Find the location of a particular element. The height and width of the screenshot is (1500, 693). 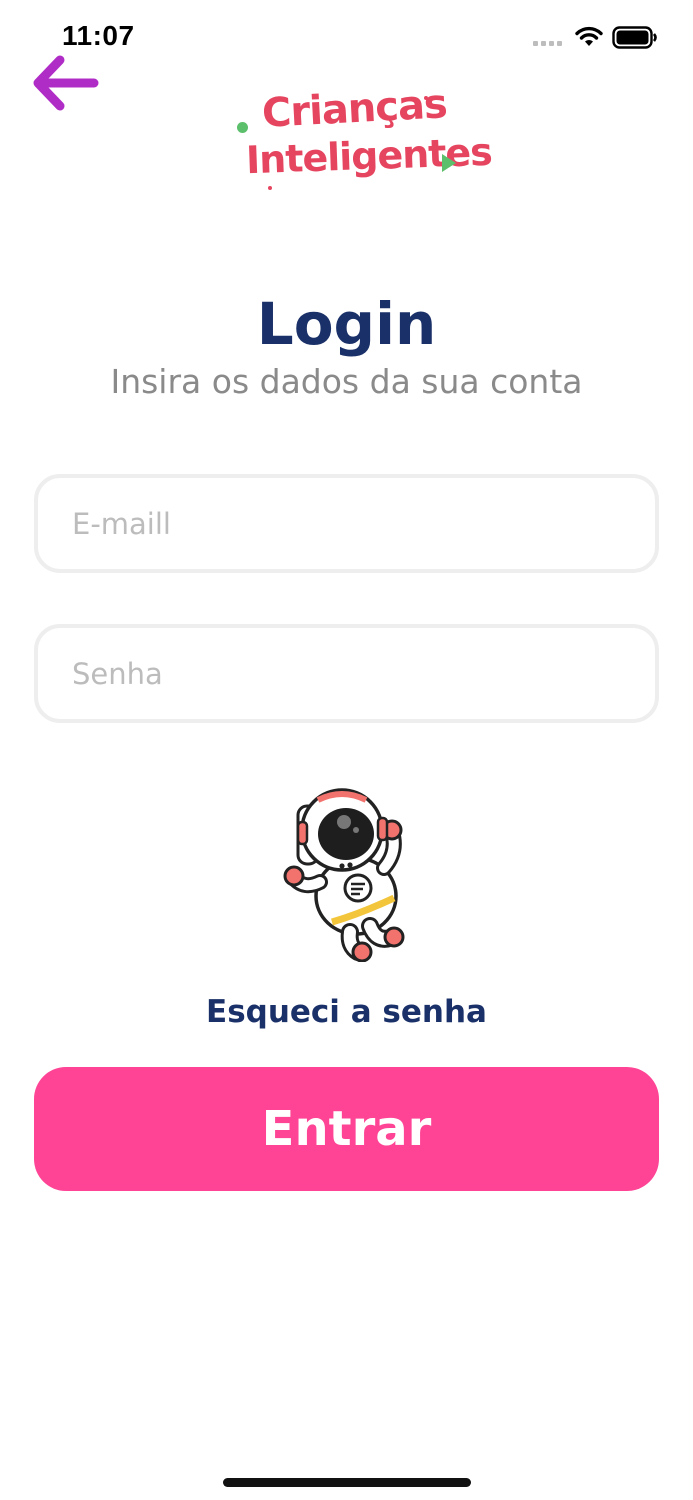

forgot-password-link: Esqueci a senha is located at coordinates (346, 1012).